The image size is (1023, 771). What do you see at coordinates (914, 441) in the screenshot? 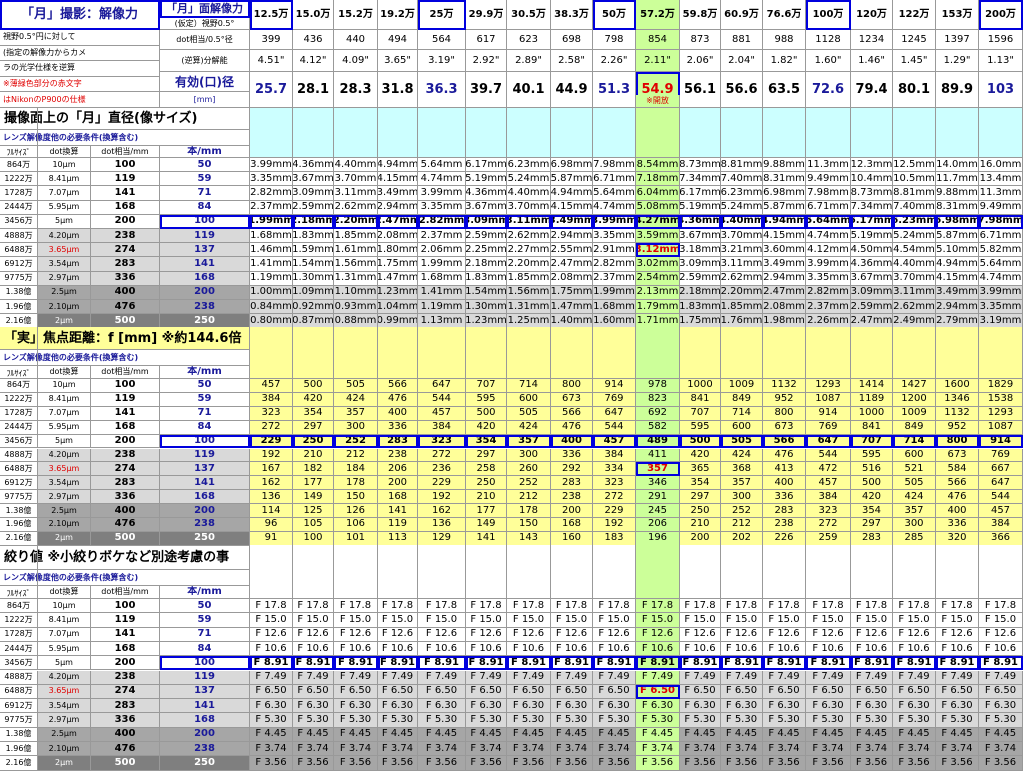
I see `grid-cell: 714` at bounding box center [914, 441].